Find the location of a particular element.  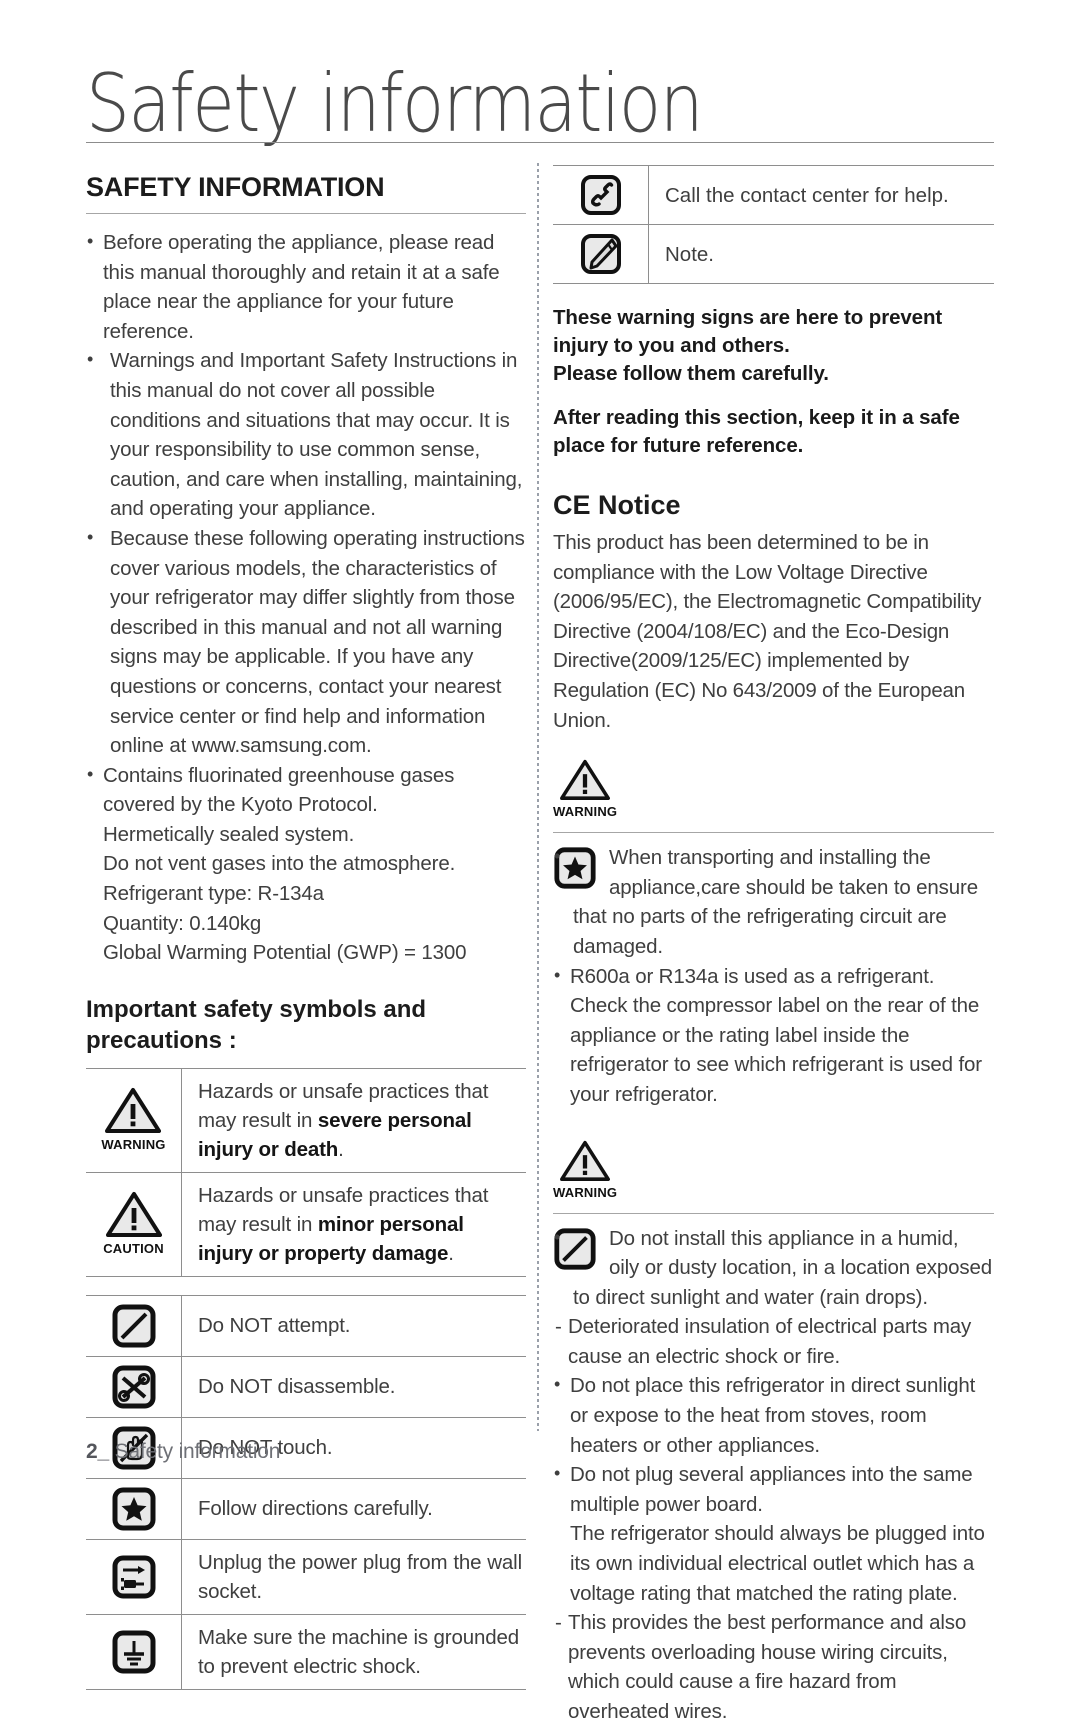

page-title: Safety information is located at coordinates (395, 102).